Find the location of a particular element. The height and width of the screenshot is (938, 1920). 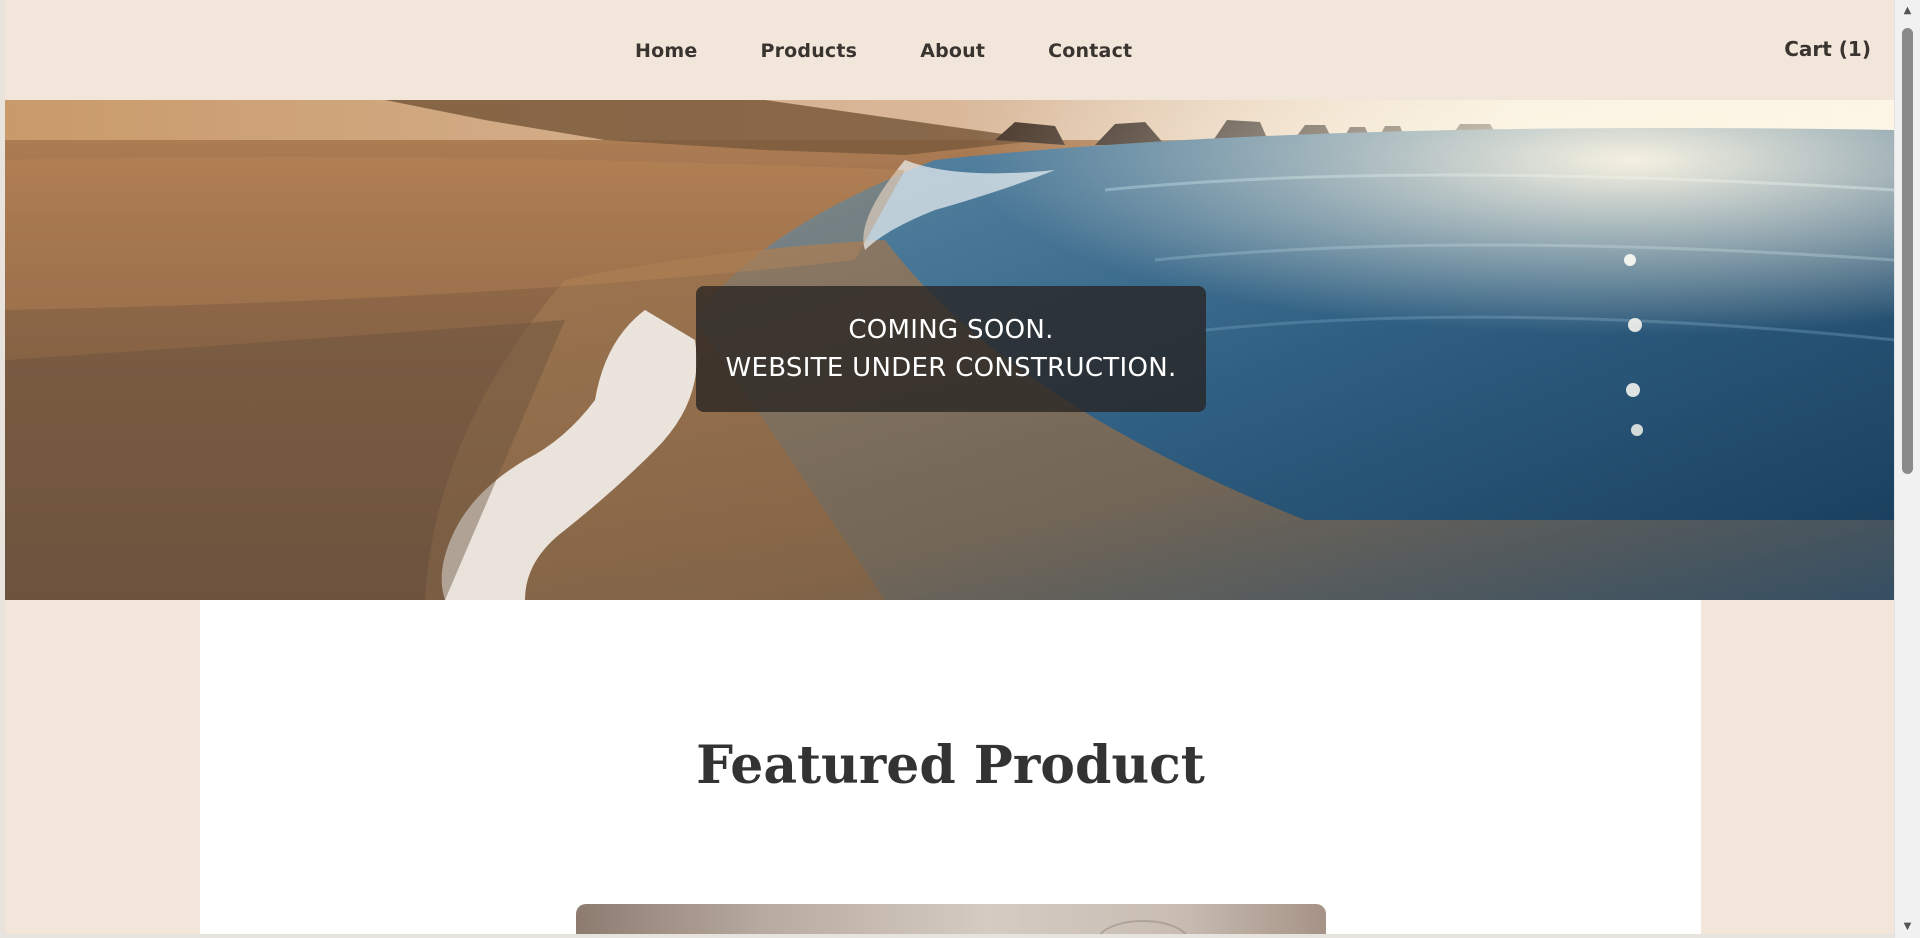

main-nav: Home Products About Contact is located at coordinates (883, 51).